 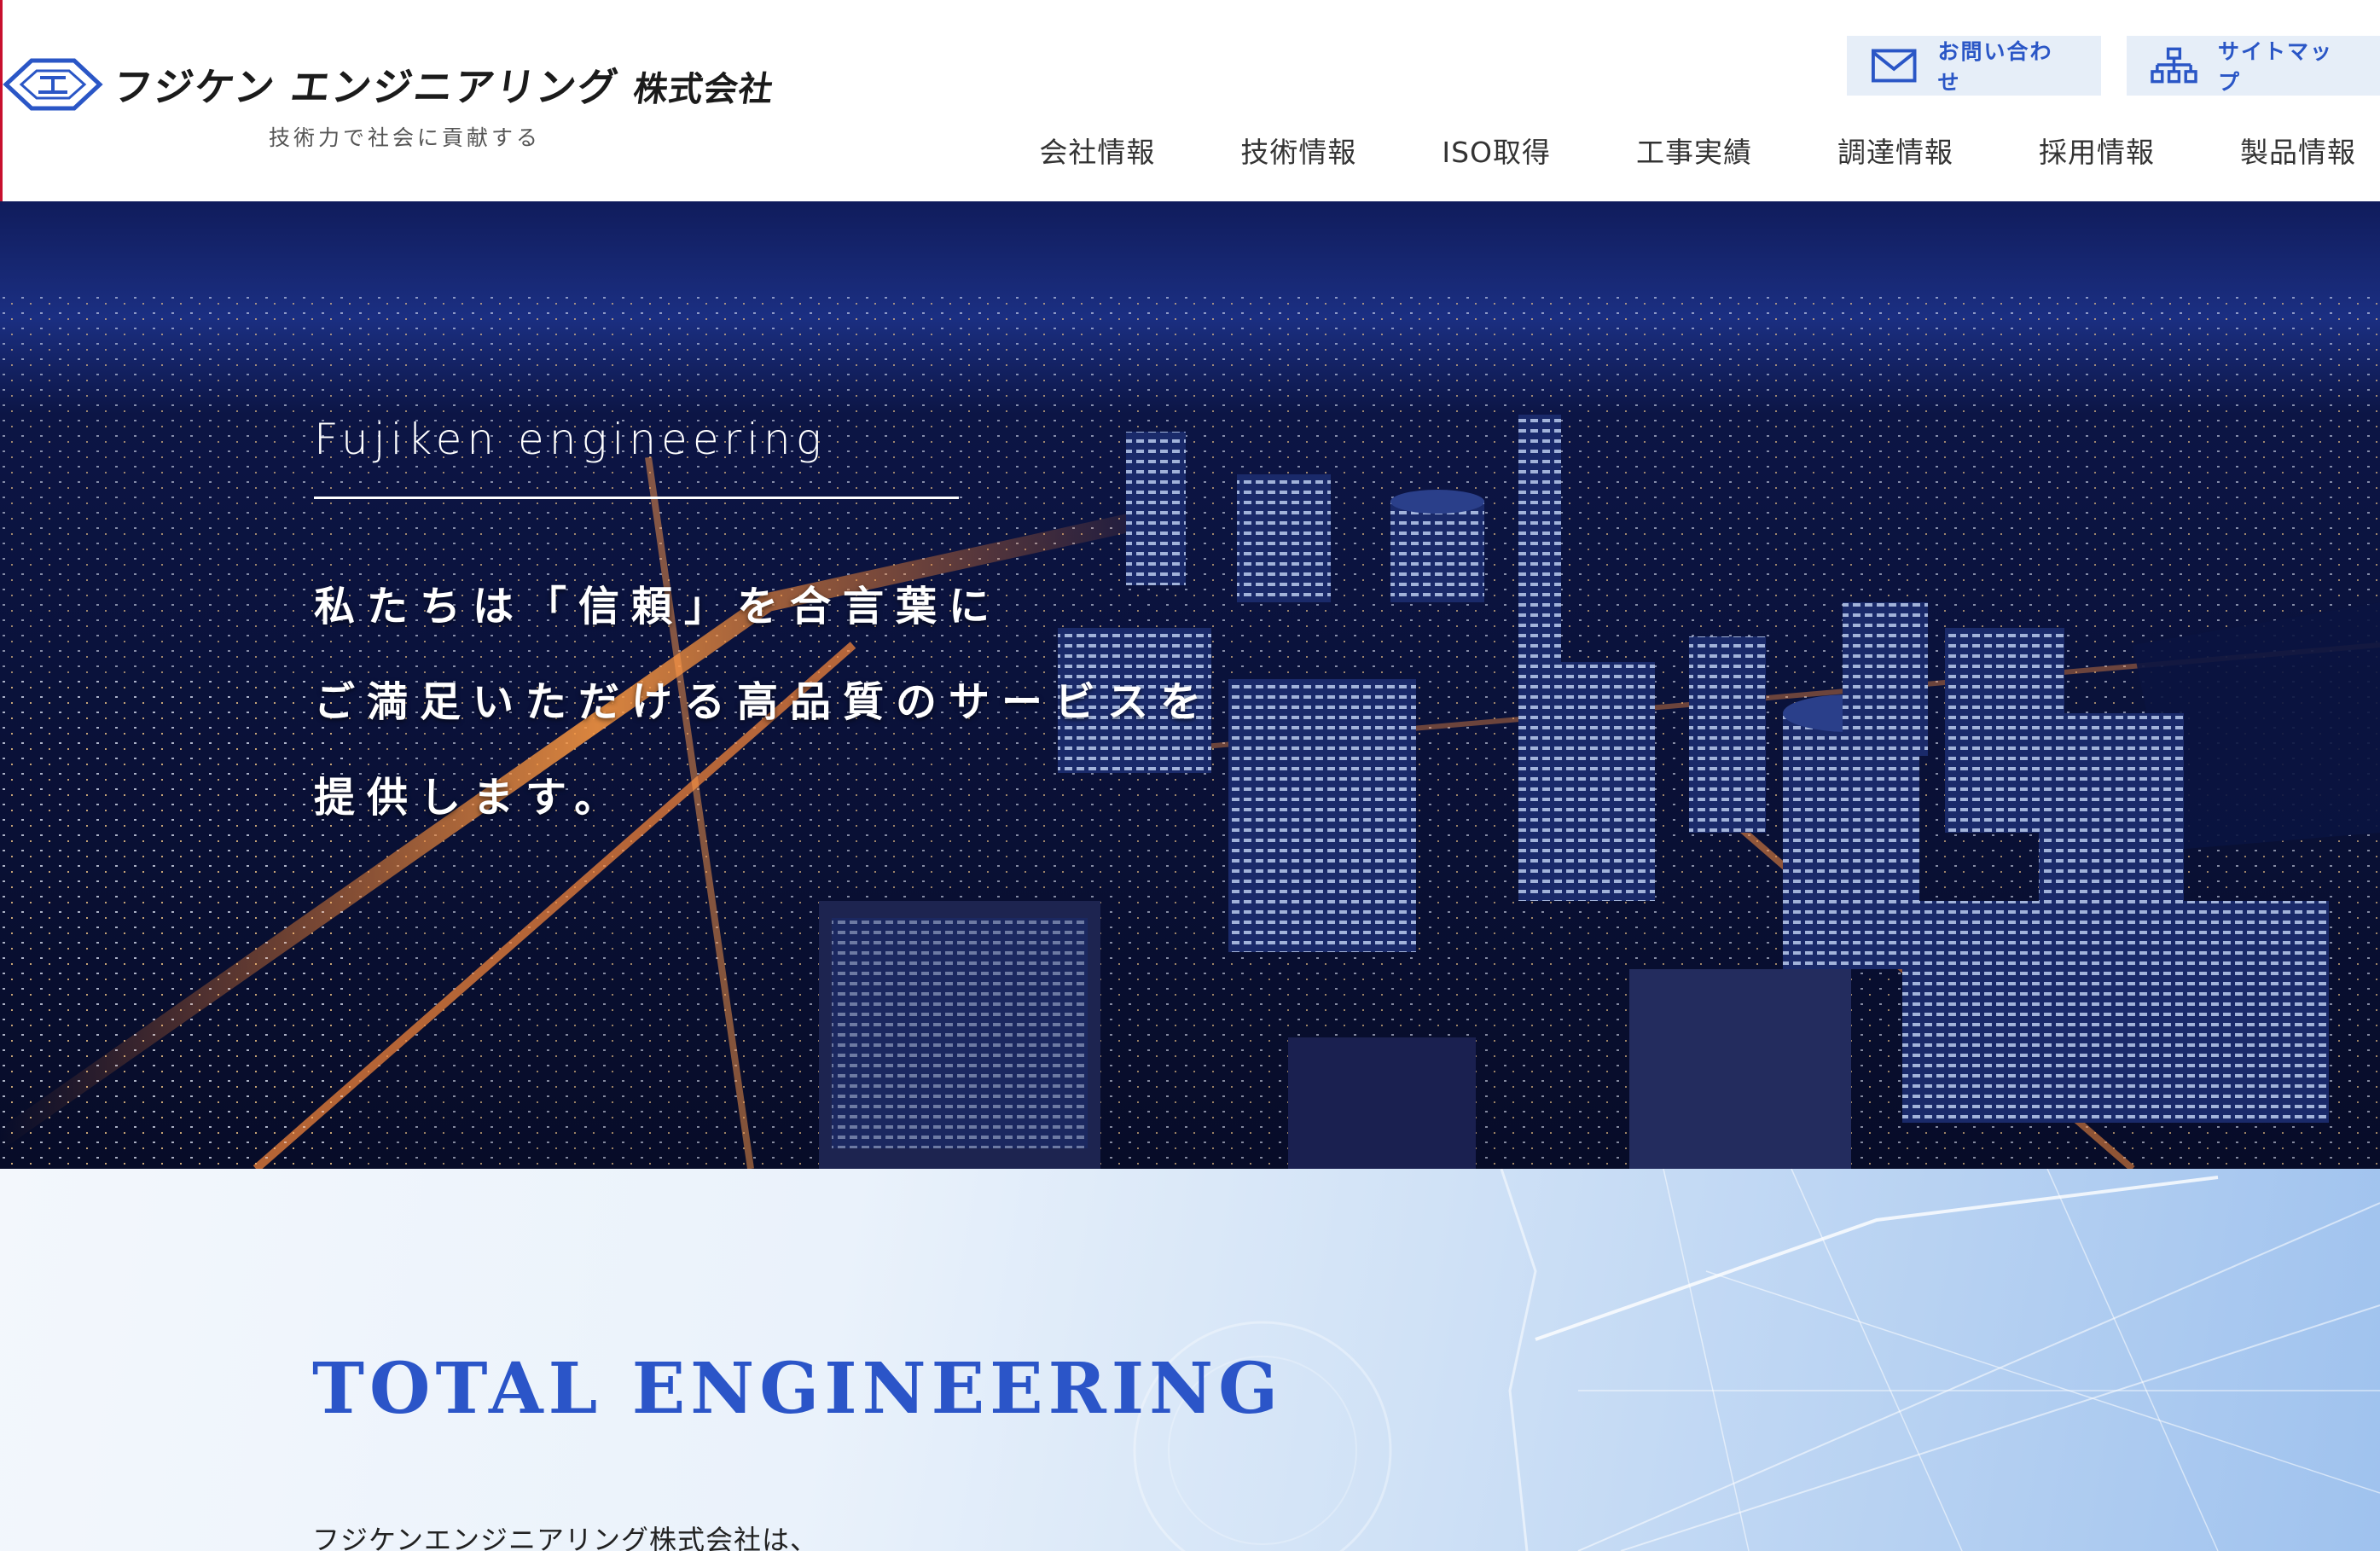 I want to click on company-name: フジケン エンジニアリング 株式会社, so click(x=443, y=84).